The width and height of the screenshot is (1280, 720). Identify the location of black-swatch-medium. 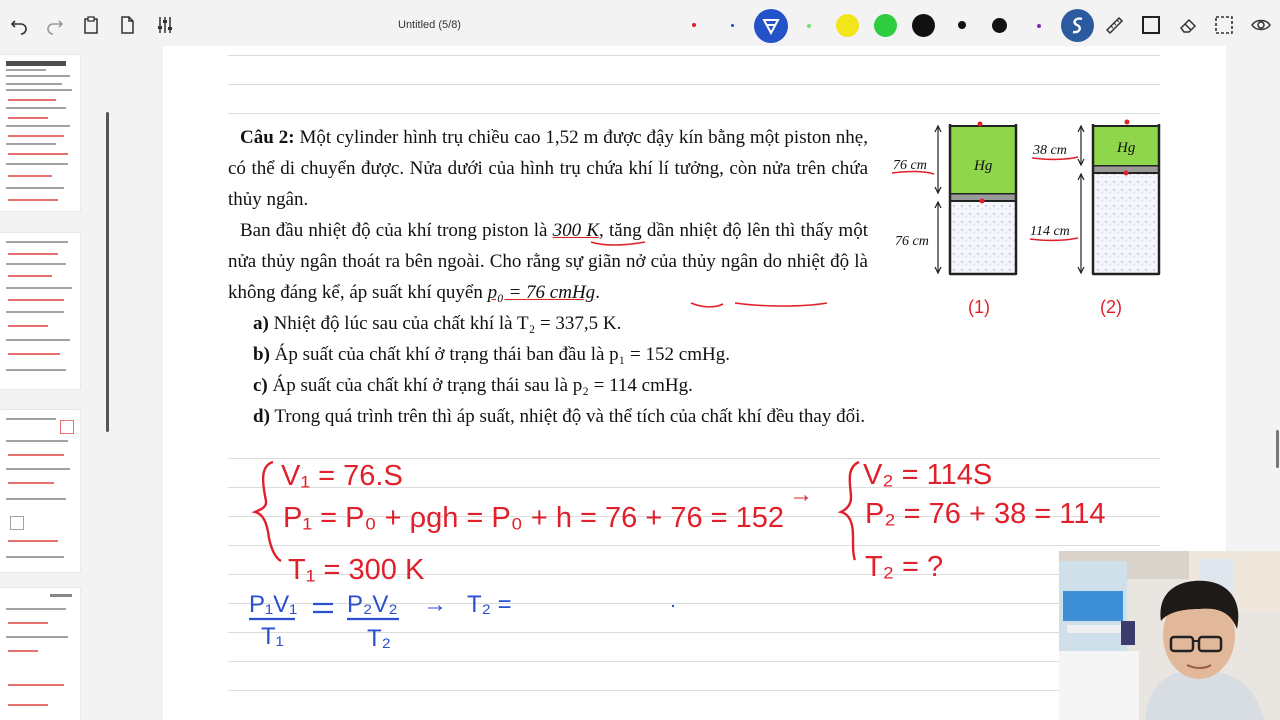
(999, 25).